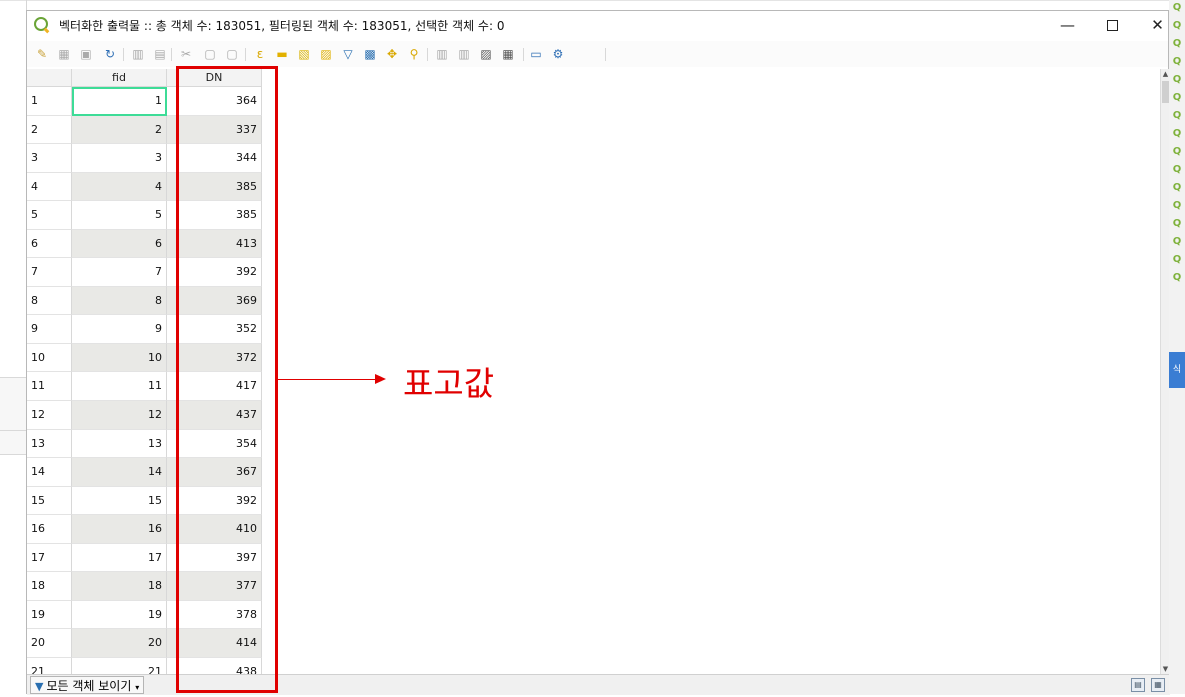  What do you see at coordinates (119, 586) in the screenshot?
I see `cell-fid: 18` at bounding box center [119, 586].